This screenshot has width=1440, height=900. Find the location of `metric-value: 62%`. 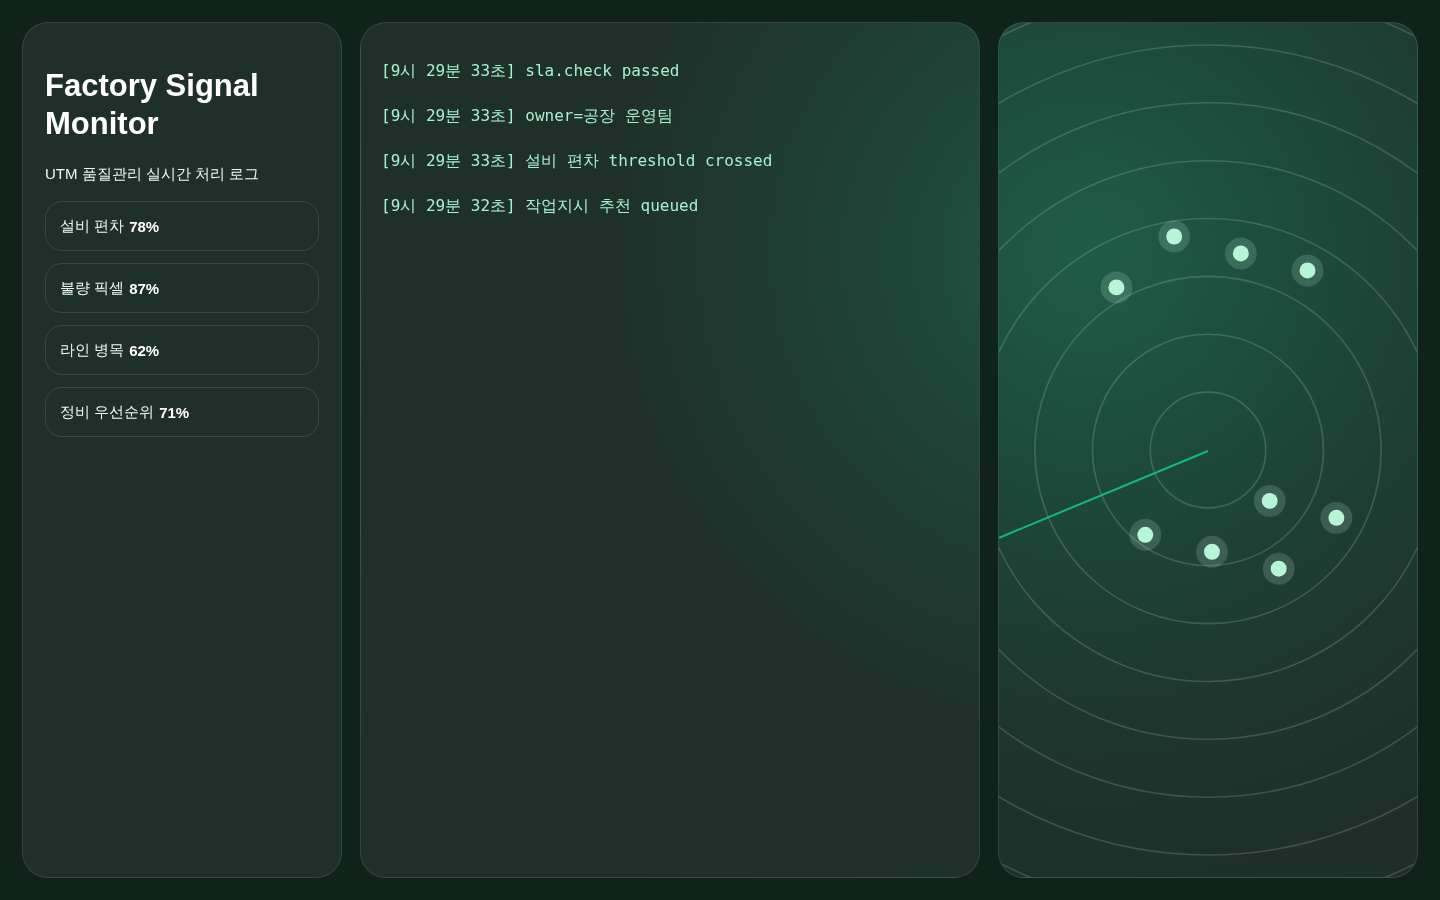

metric-value: 62% is located at coordinates (144, 350).